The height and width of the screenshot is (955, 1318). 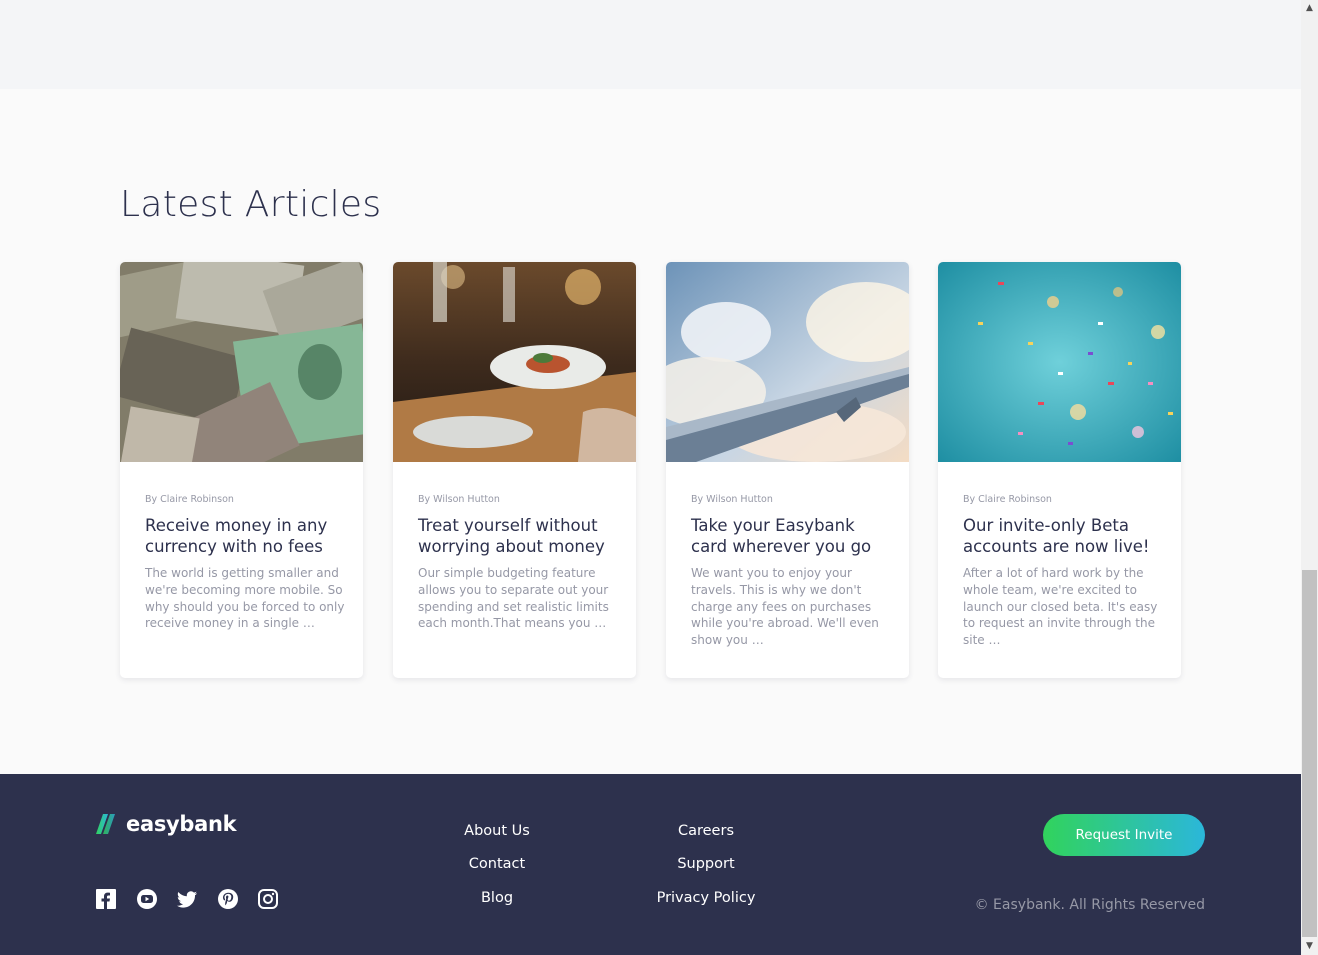 I want to click on article-image-plane, so click(x=787, y=362).